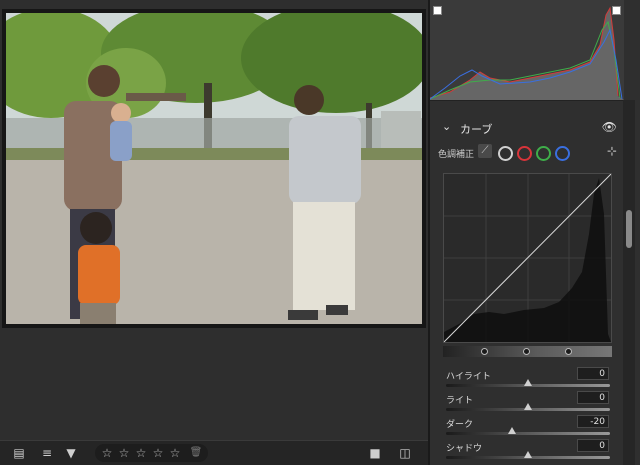 This screenshot has height=465, width=640. Describe the element at coordinates (616, 10) in the screenshot. I see `highlight-clip-toggle` at that location.